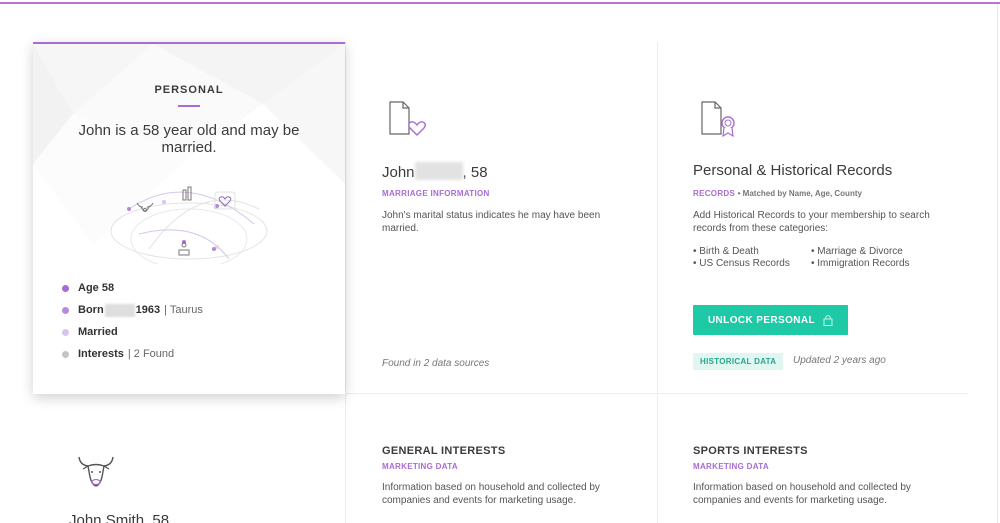 This screenshot has height=523, width=1000. What do you see at coordinates (444, 451) in the screenshot?
I see `general-interests-title: GENERAL INTERESTS` at bounding box center [444, 451].